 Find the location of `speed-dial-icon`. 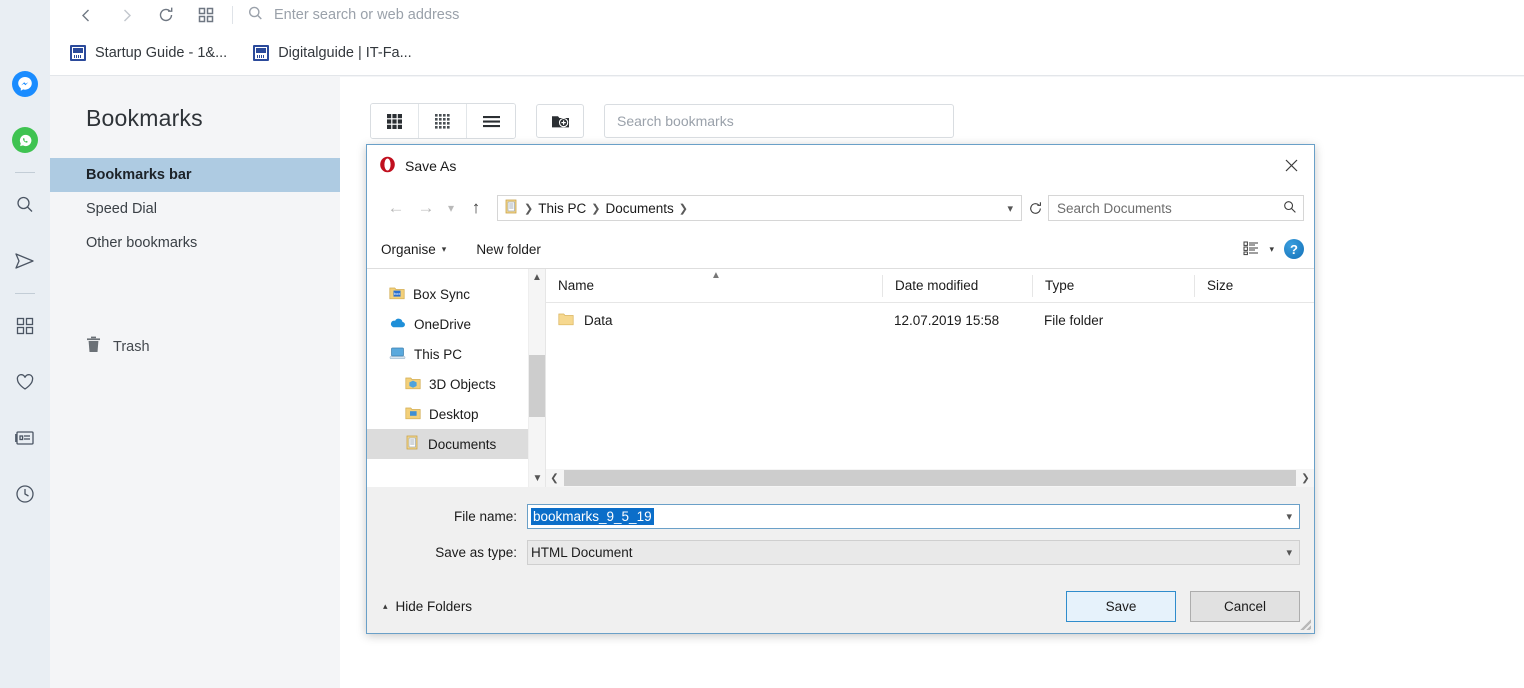

speed-dial-icon is located at coordinates (25, 326).